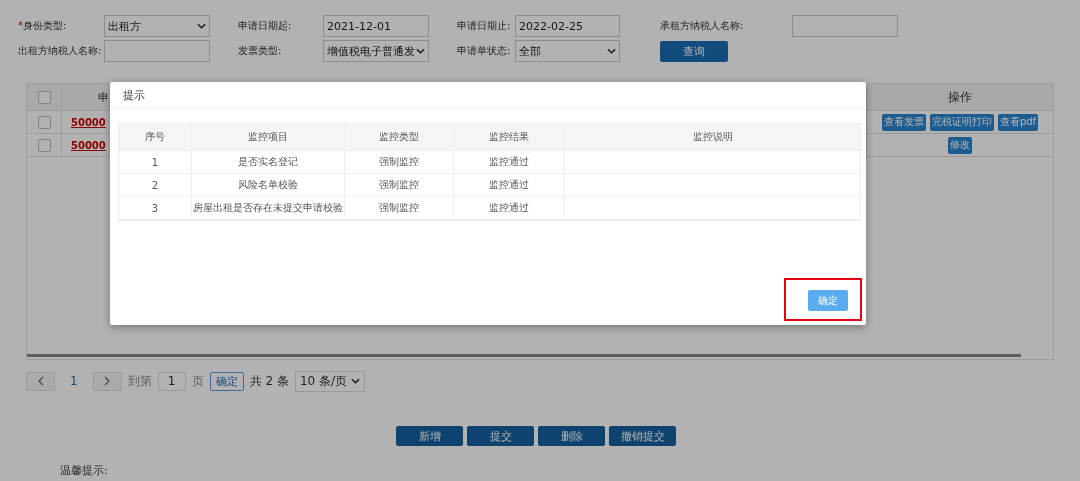 This screenshot has height=481, width=1080. Describe the element at coordinates (500, 436) in the screenshot. I see `action-button: 提交` at that location.